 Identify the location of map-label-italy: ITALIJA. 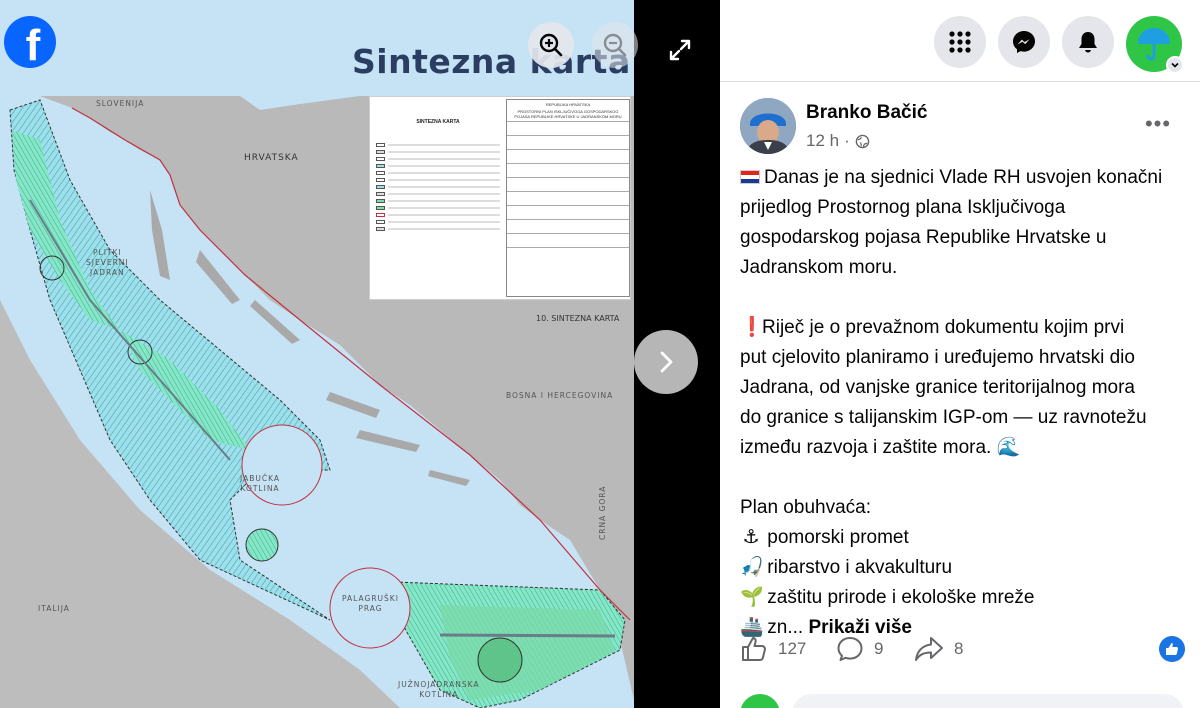
(54, 608).